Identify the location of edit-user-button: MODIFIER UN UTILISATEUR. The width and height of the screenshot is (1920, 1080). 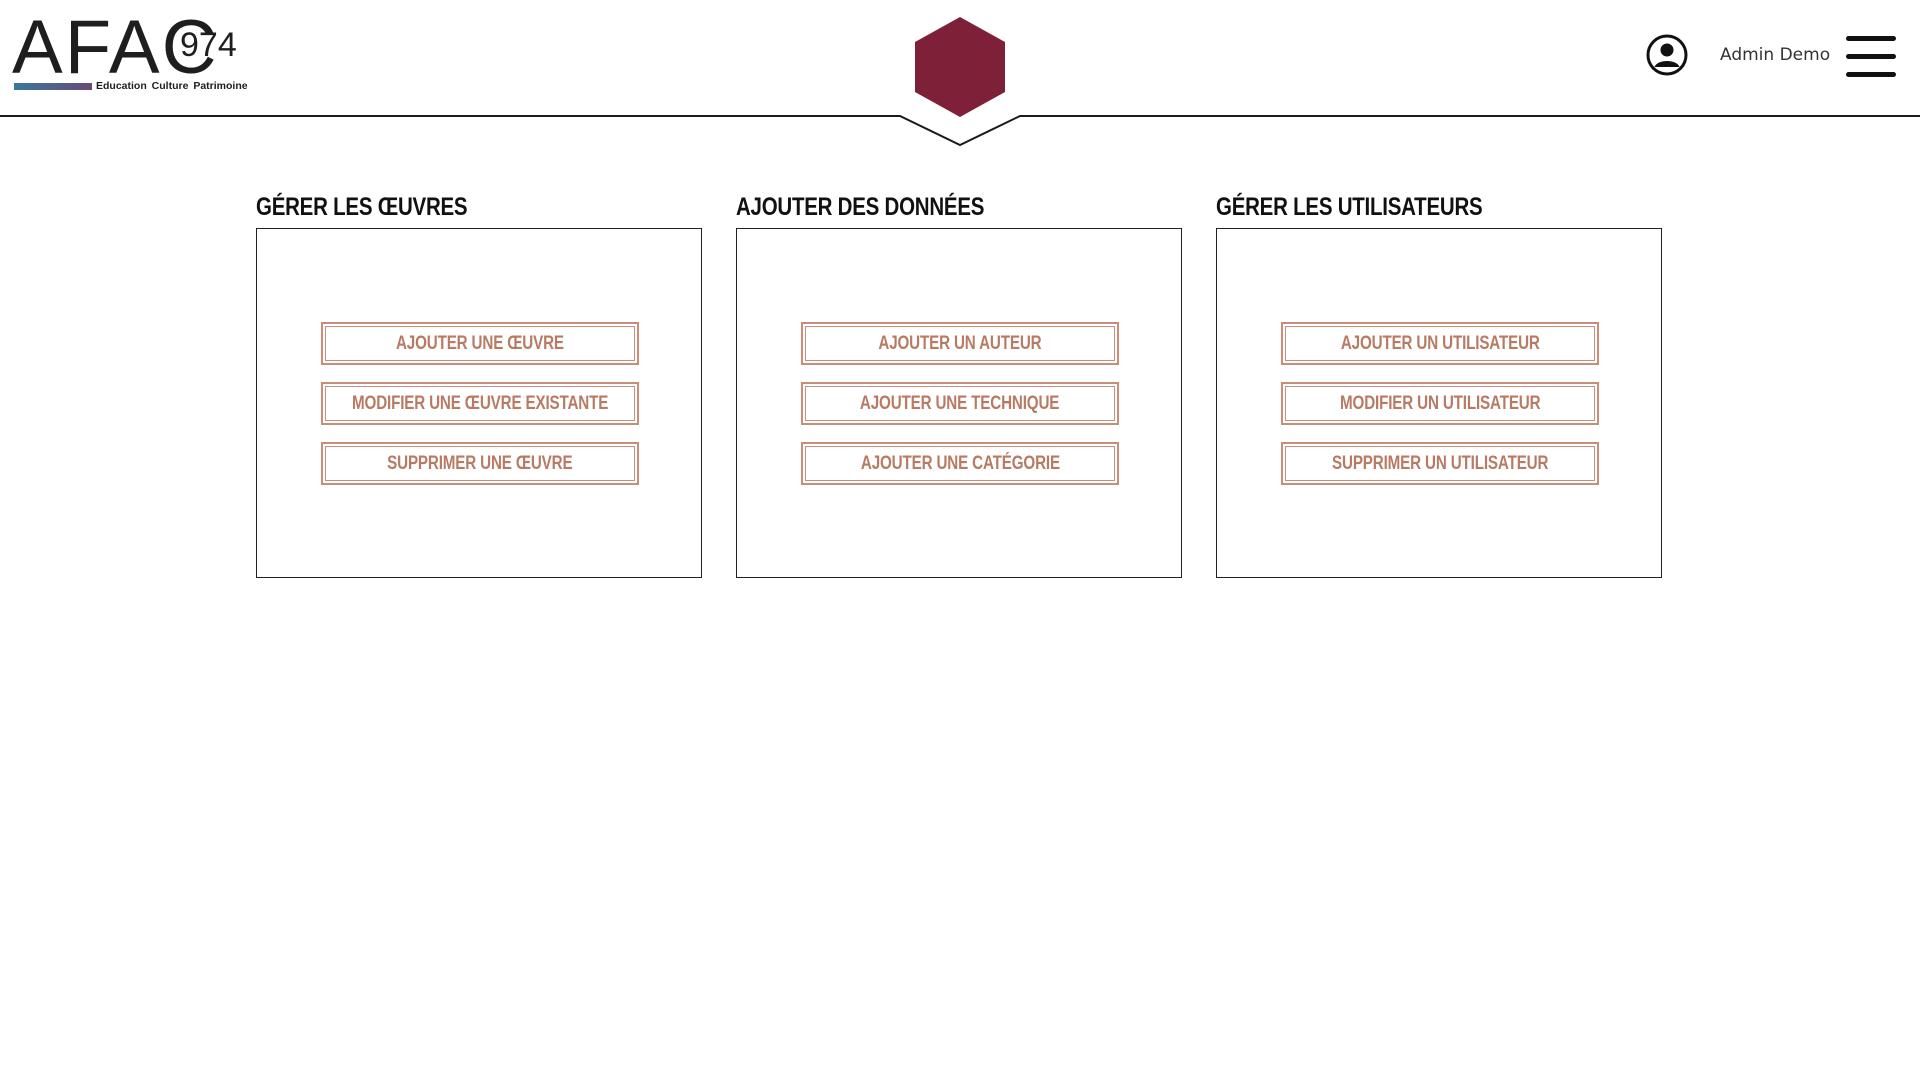
(1440, 403).